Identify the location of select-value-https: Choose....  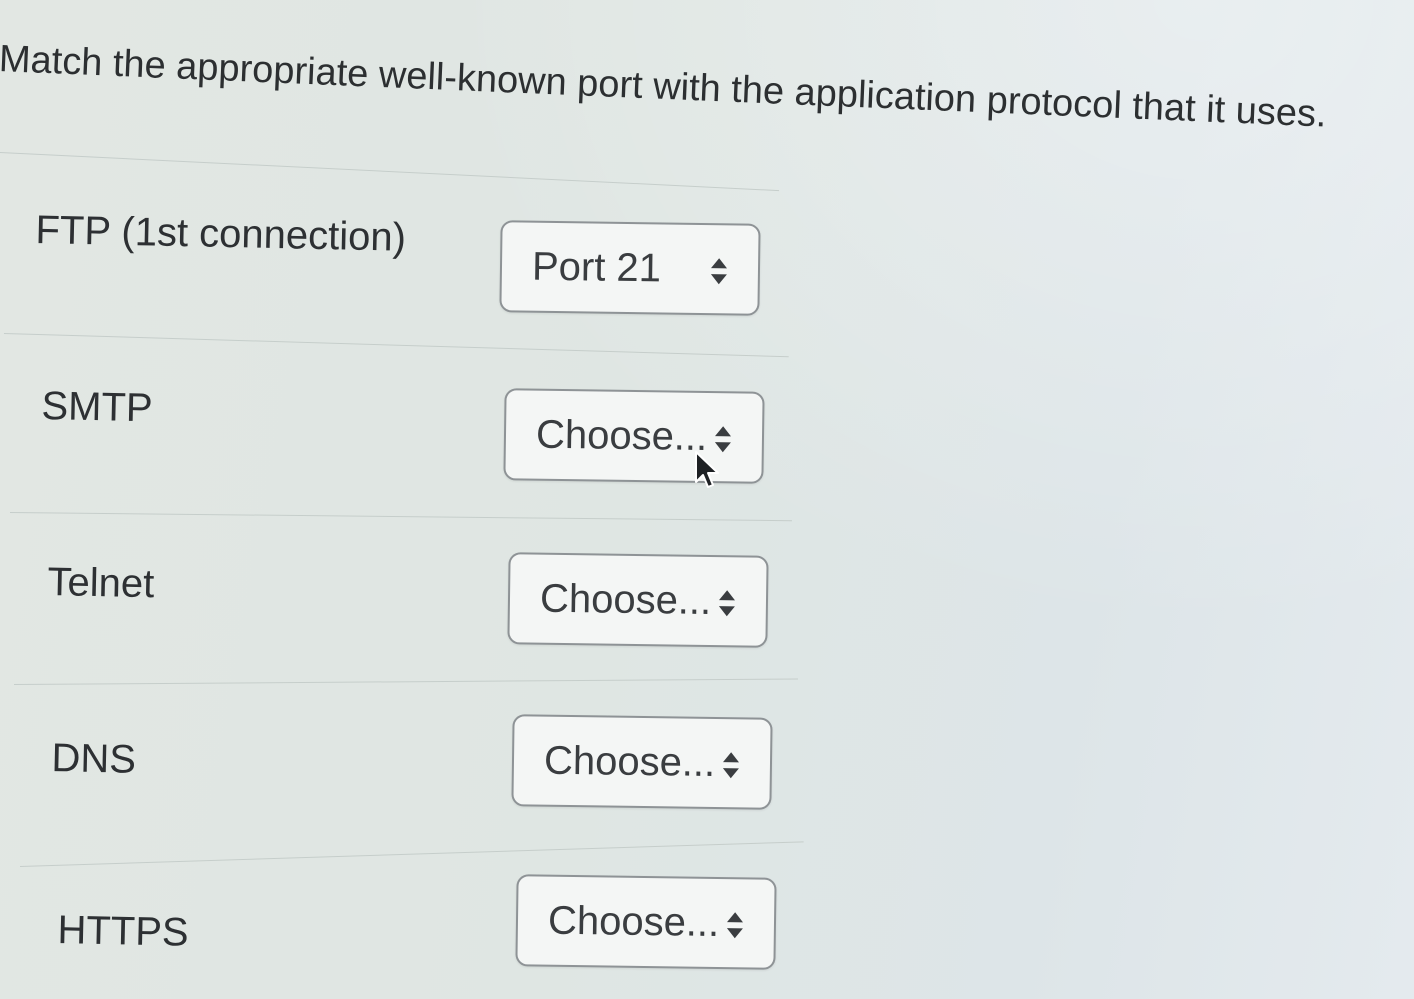
(633, 922).